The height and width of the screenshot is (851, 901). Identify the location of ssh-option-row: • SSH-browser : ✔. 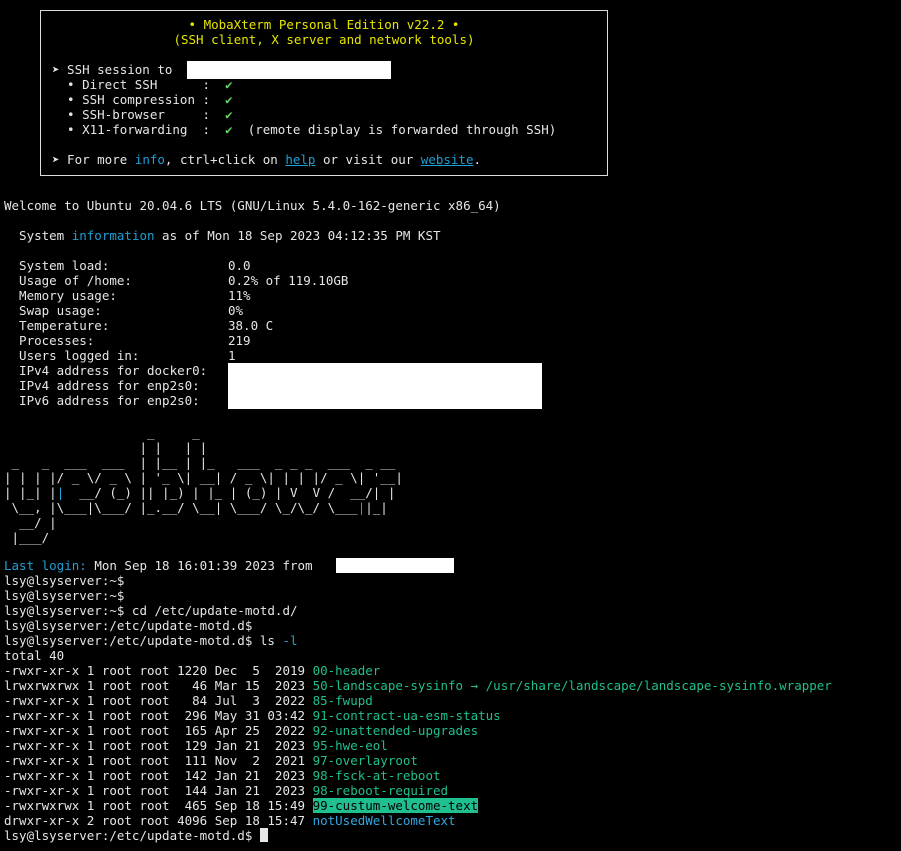
(142, 114).